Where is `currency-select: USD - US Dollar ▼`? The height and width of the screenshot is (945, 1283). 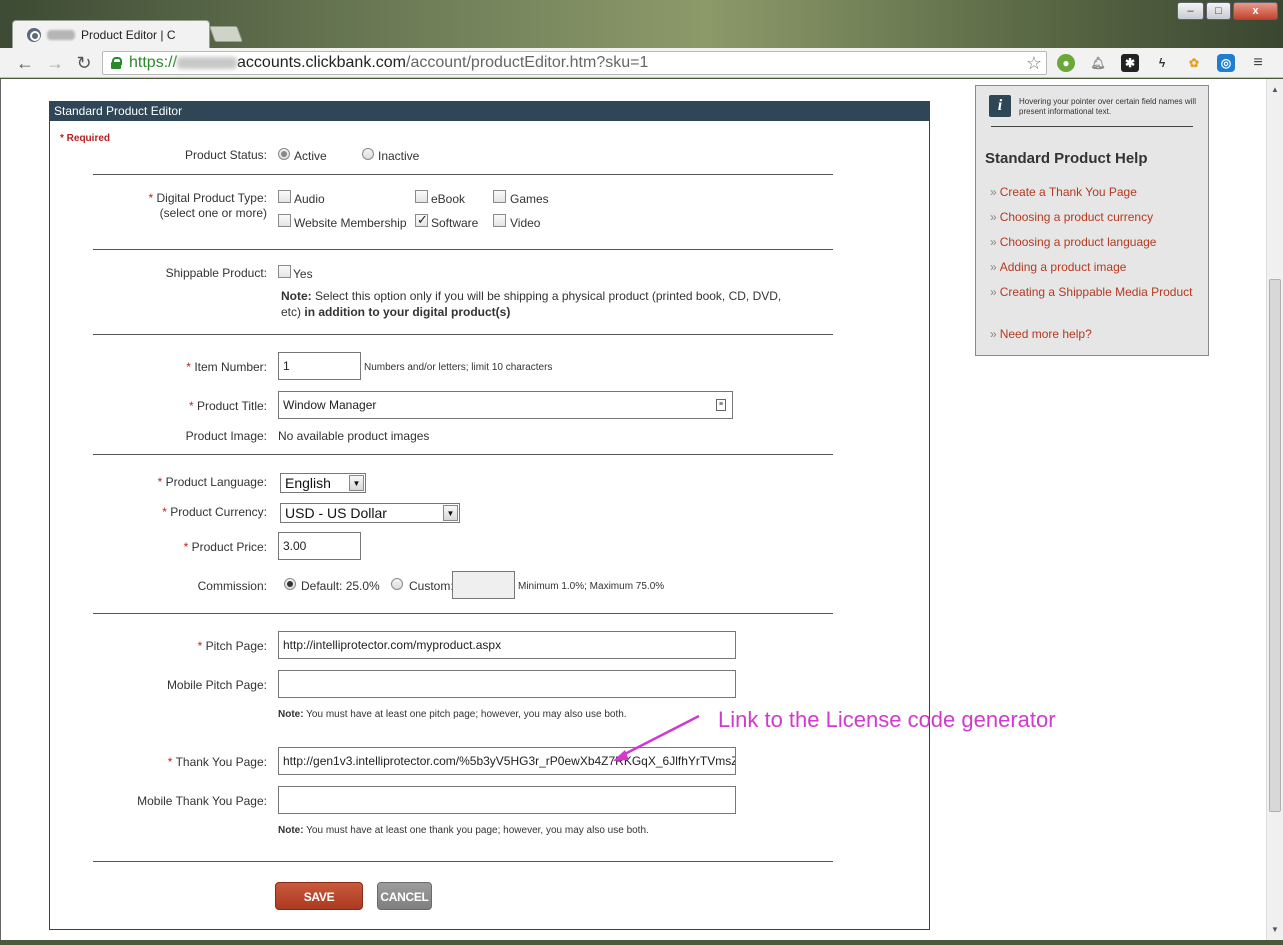
currency-select: USD - US Dollar ▼ is located at coordinates (370, 513).